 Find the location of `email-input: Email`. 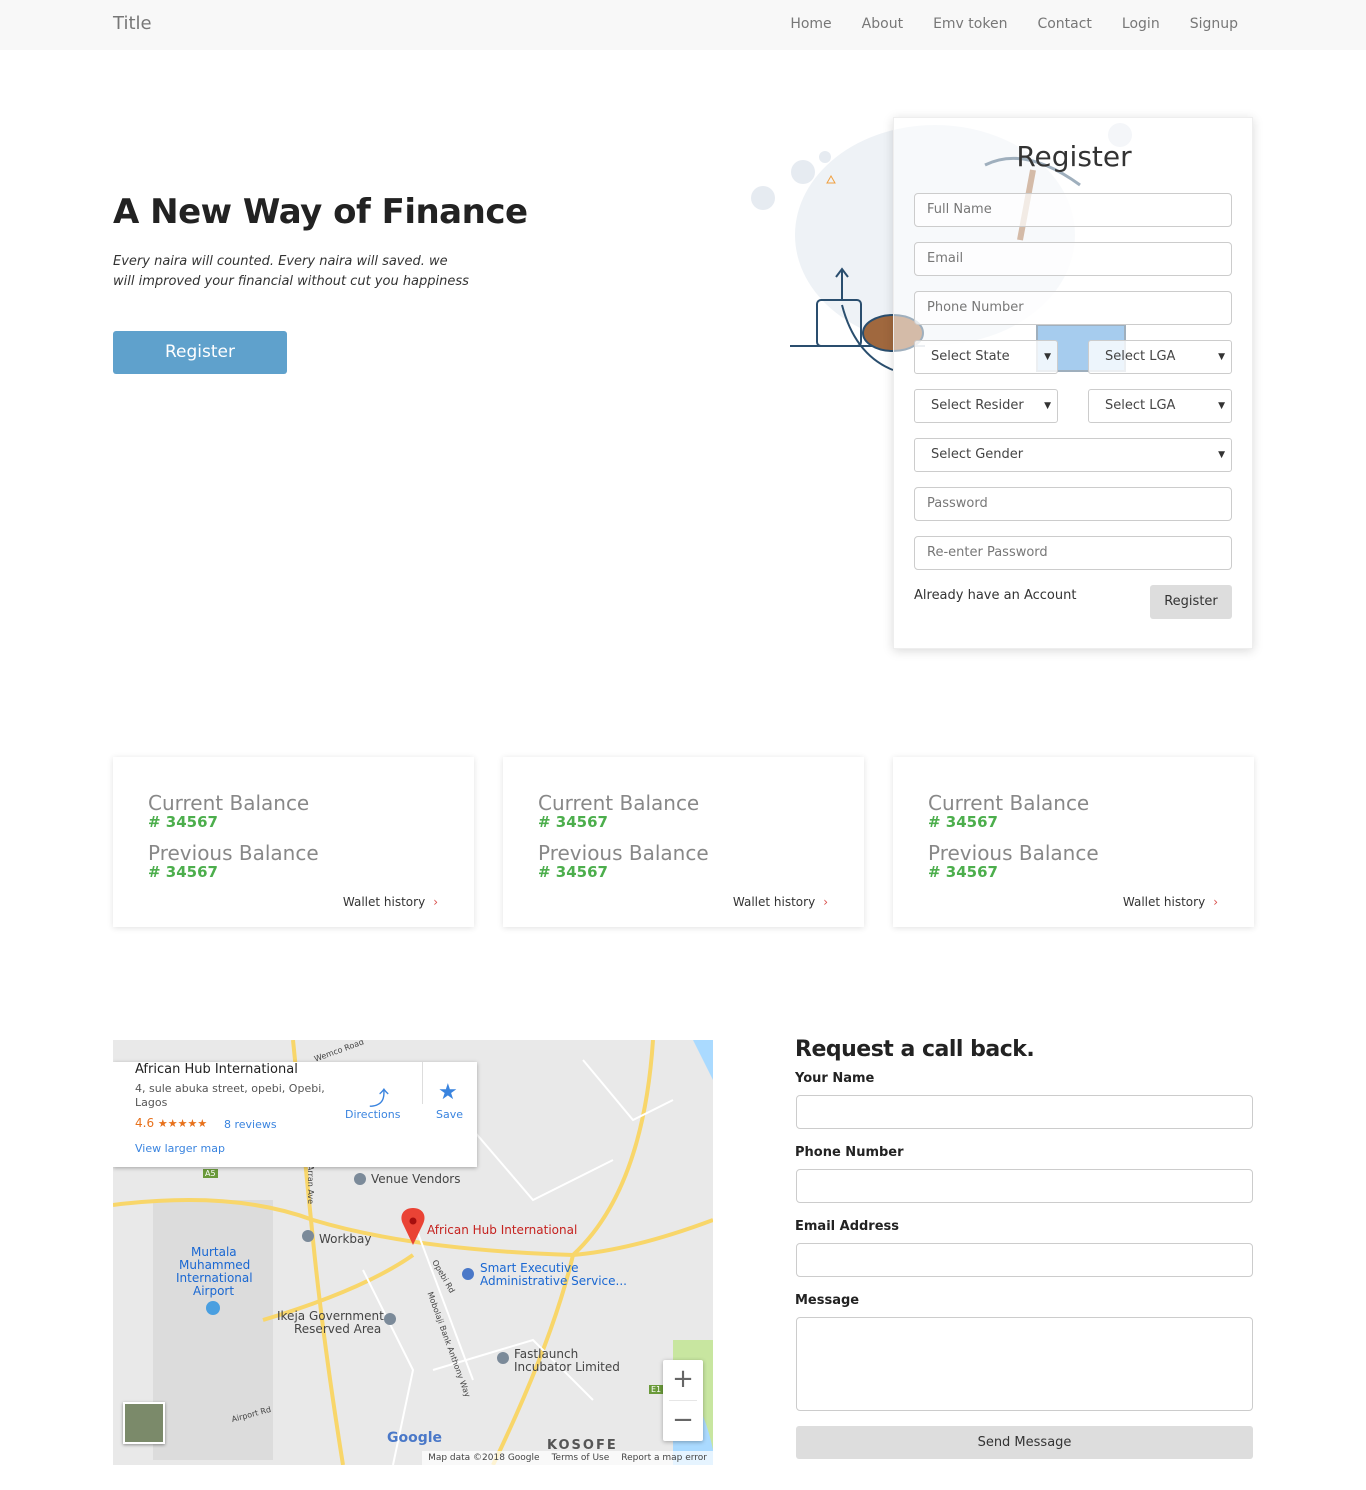

email-input: Email is located at coordinates (1073, 259).